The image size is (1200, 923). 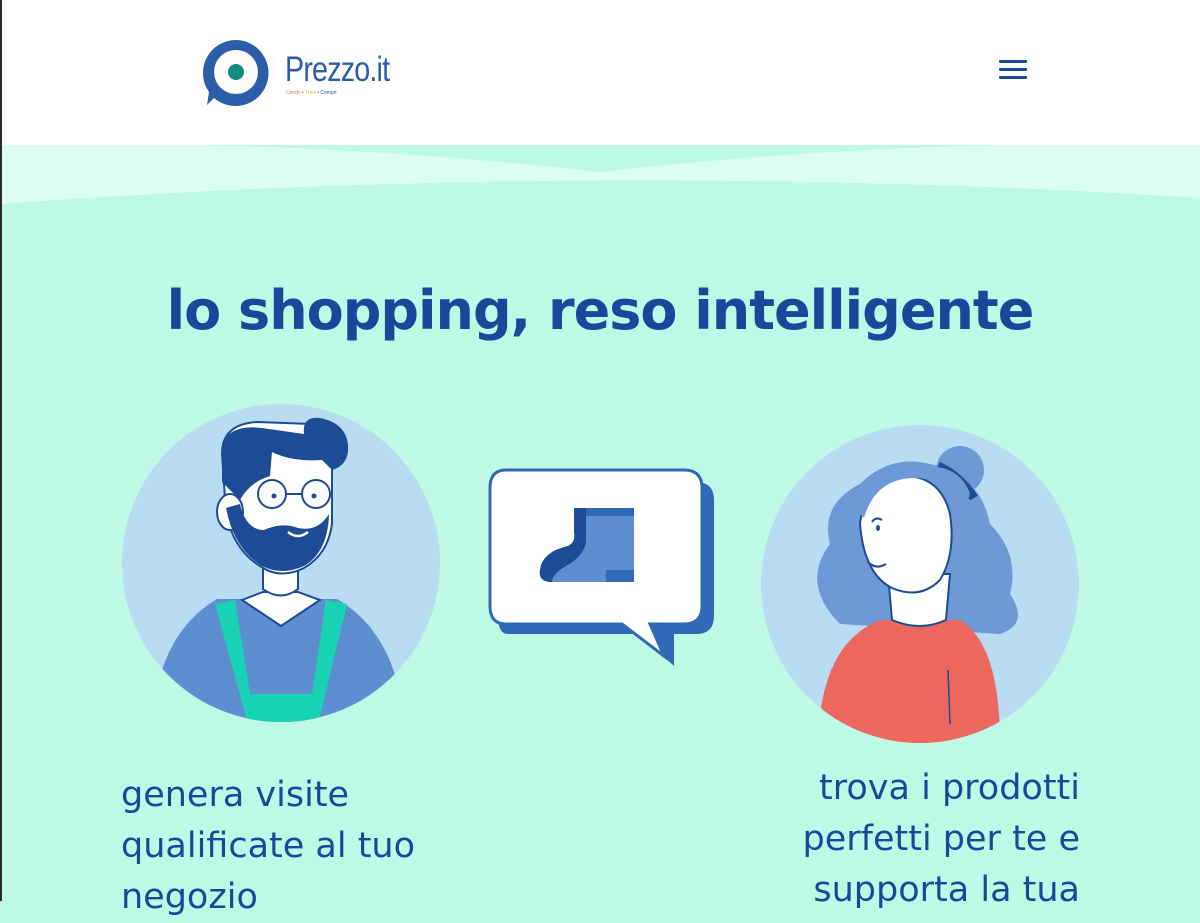 I want to click on chat-bubble-sock-icon, so click(x=601, y=567).